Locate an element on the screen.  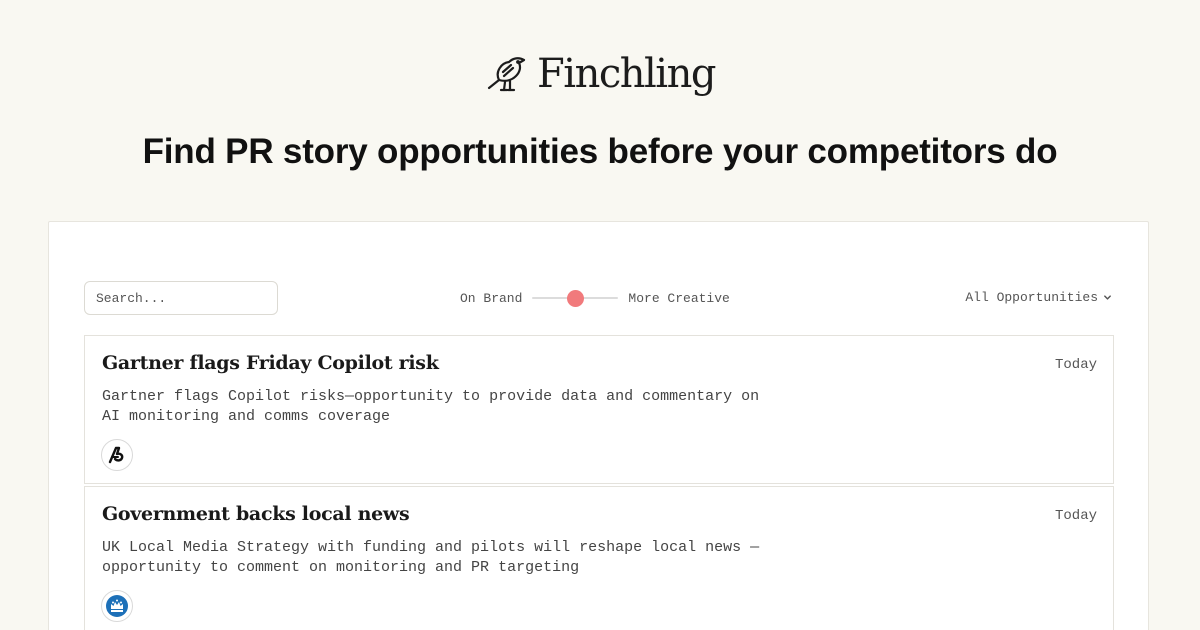
chevron-down-icon is located at coordinates (1107, 297).